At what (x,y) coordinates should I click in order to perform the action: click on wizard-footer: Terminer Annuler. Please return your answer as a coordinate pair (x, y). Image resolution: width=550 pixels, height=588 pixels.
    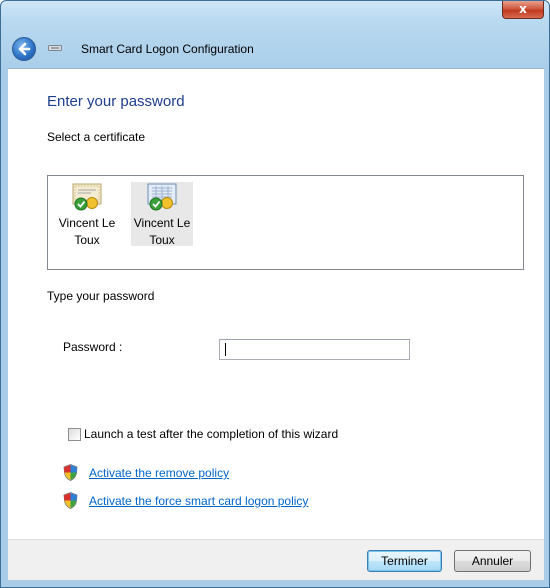
    Looking at the image, I should click on (276, 559).